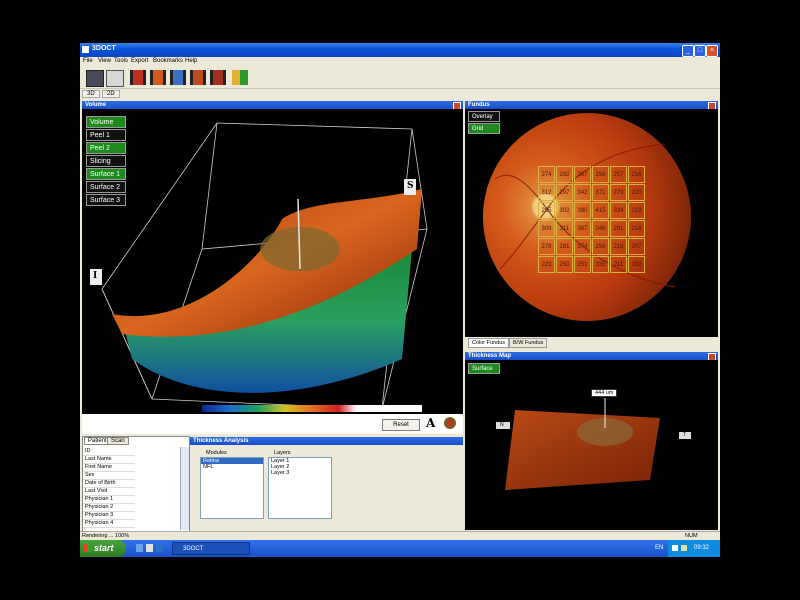  Describe the element at coordinates (450, 423) in the screenshot. I see `color-palette-icon` at that location.